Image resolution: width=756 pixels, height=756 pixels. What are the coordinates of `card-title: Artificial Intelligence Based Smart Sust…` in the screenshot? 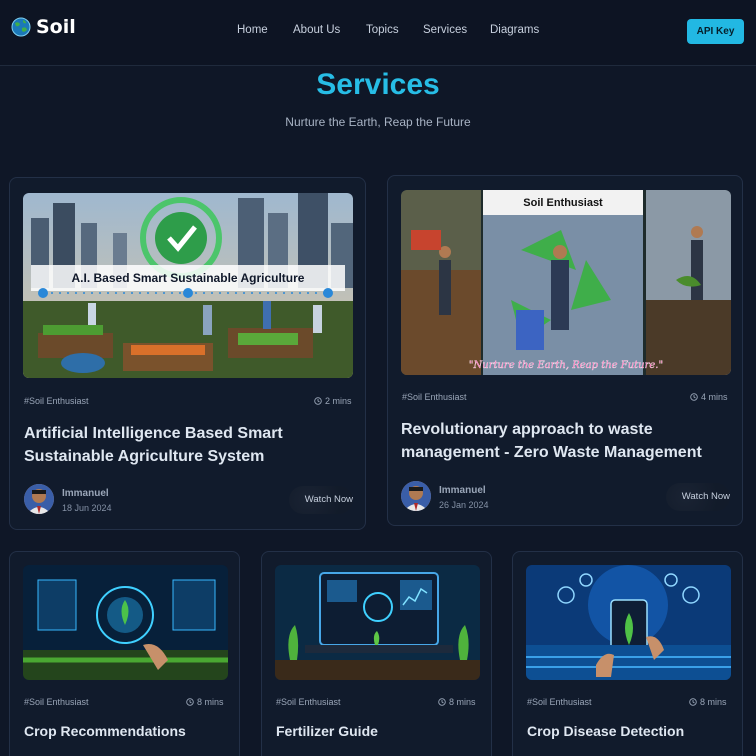 It's located at (189, 445).